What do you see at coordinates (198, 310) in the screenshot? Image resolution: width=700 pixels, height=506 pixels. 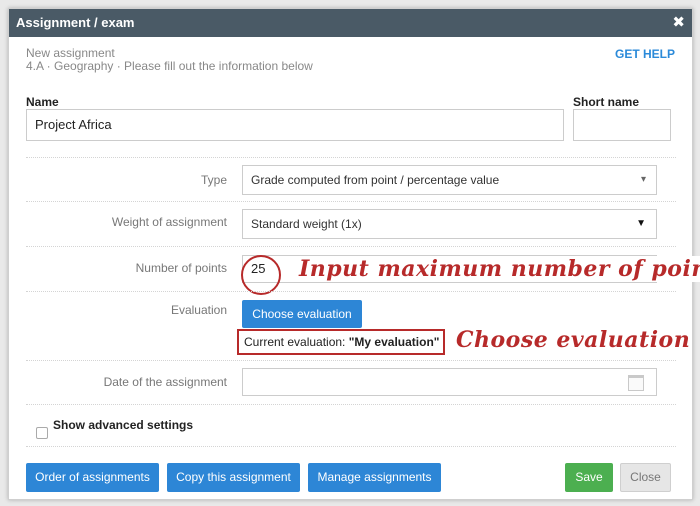 I see `evaluation-label: Evaluation` at bounding box center [198, 310].